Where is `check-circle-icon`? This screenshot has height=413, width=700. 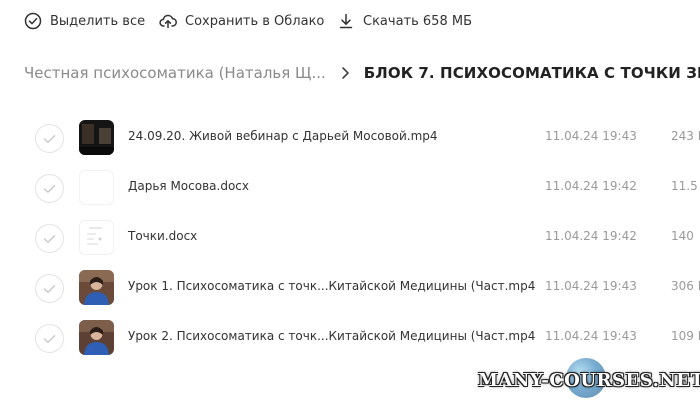 check-circle-icon is located at coordinates (33, 21).